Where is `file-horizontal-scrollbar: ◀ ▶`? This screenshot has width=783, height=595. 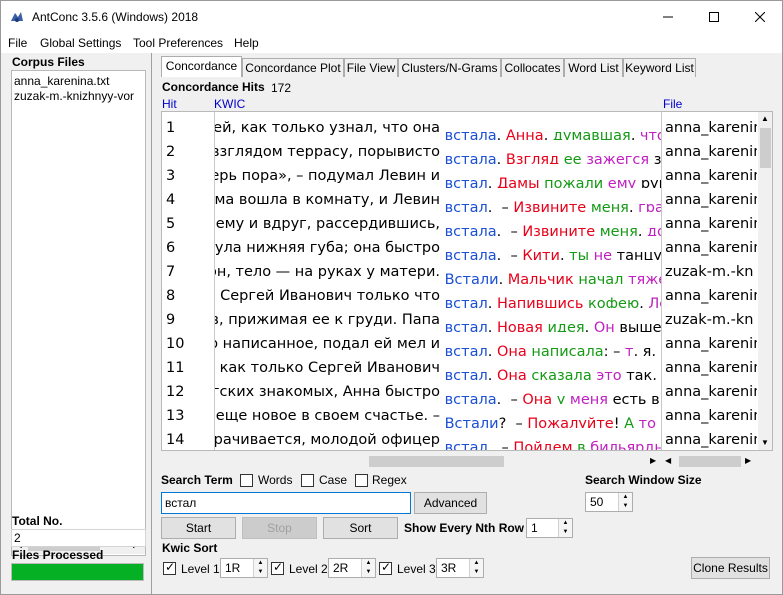
file-horizontal-scrollbar: ◀ ▶ is located at coordinates (718, 461).